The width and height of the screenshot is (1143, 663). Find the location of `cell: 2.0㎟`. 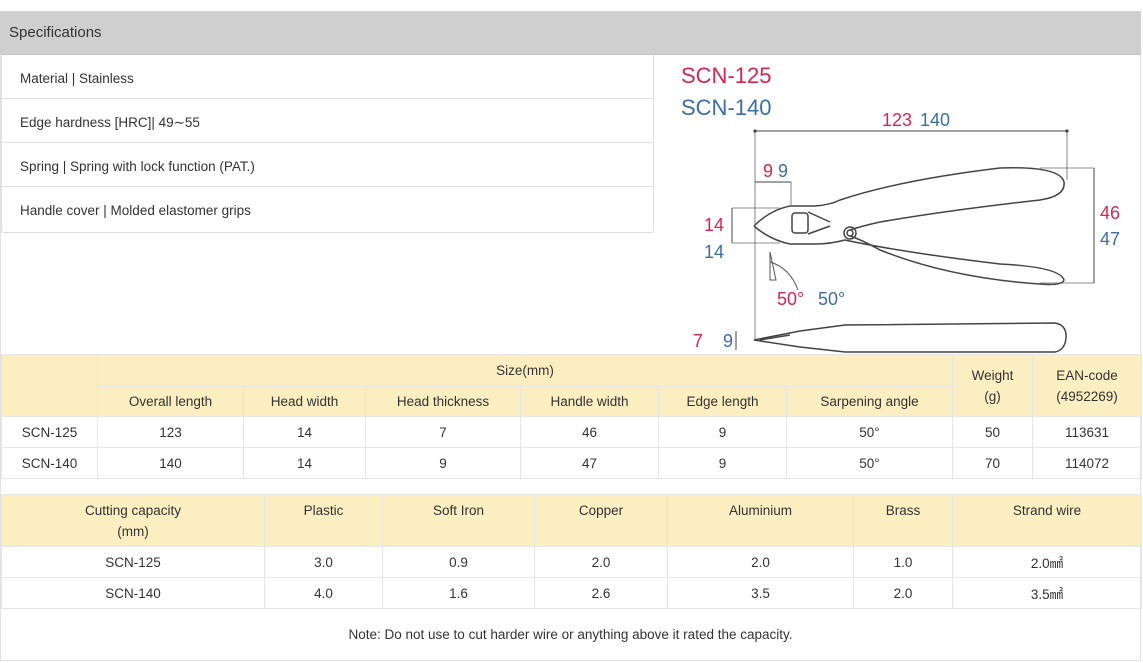

cell: 2.0㎟ is located at coordinates (1047, 562).